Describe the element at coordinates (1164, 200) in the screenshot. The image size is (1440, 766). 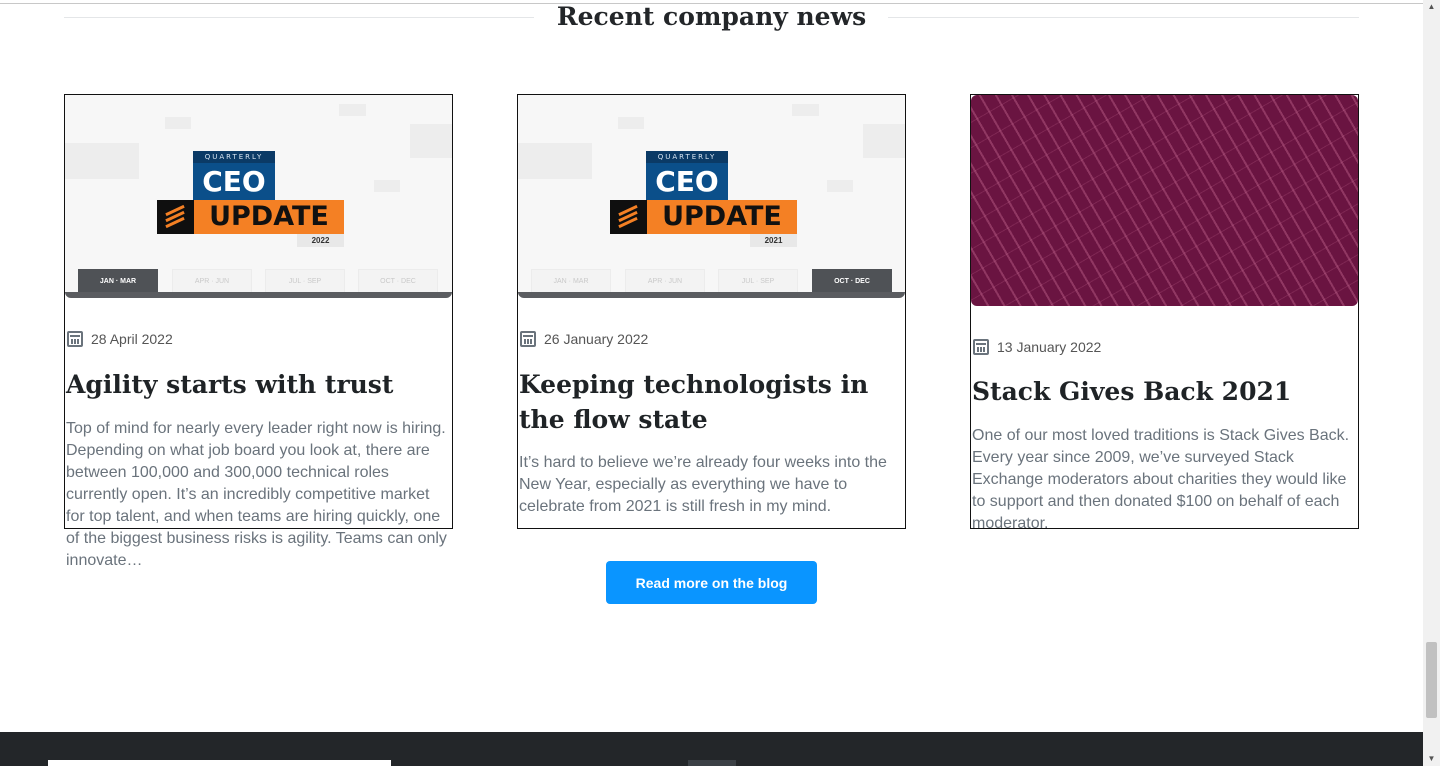
I see `gives-back-thumbnail` at that location.